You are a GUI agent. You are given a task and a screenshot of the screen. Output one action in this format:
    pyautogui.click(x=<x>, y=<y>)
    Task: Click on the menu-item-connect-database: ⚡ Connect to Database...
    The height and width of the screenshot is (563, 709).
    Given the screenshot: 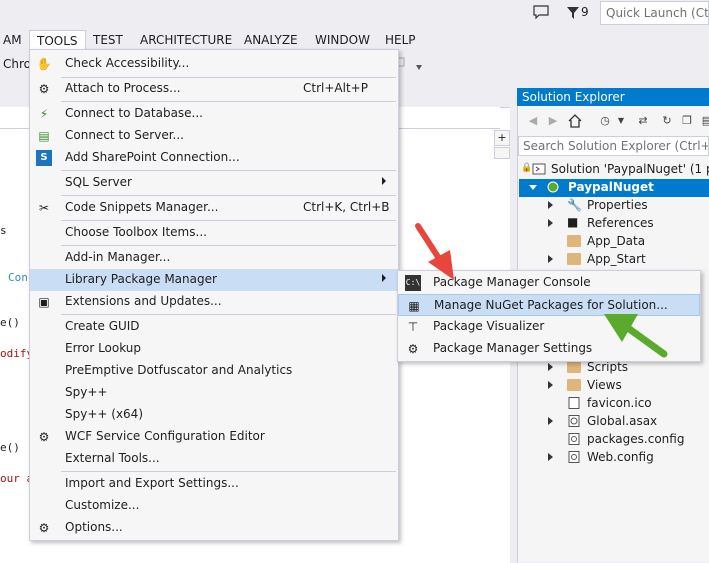 What is the action you would take?
    pyautogui.click(x=214, y=114)
    